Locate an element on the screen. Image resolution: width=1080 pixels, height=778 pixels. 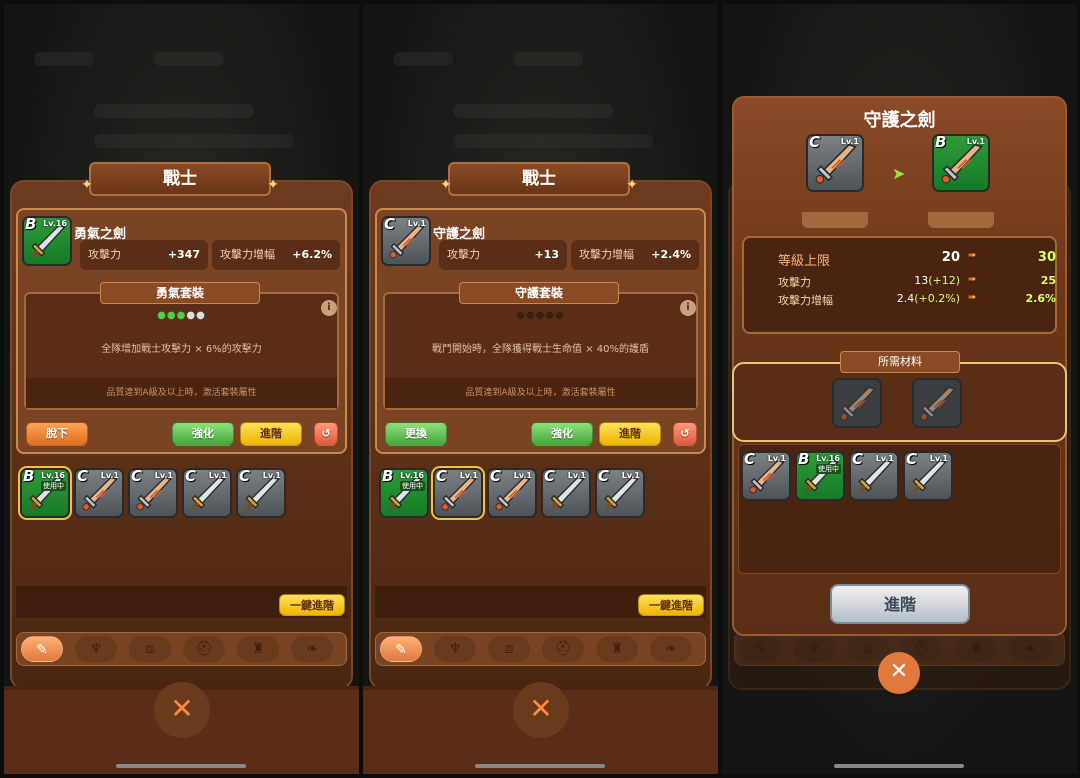
set-description: 全隊增加戰士攻擊力 × 6%的攻擊力 is located at coordinates (181, 349).